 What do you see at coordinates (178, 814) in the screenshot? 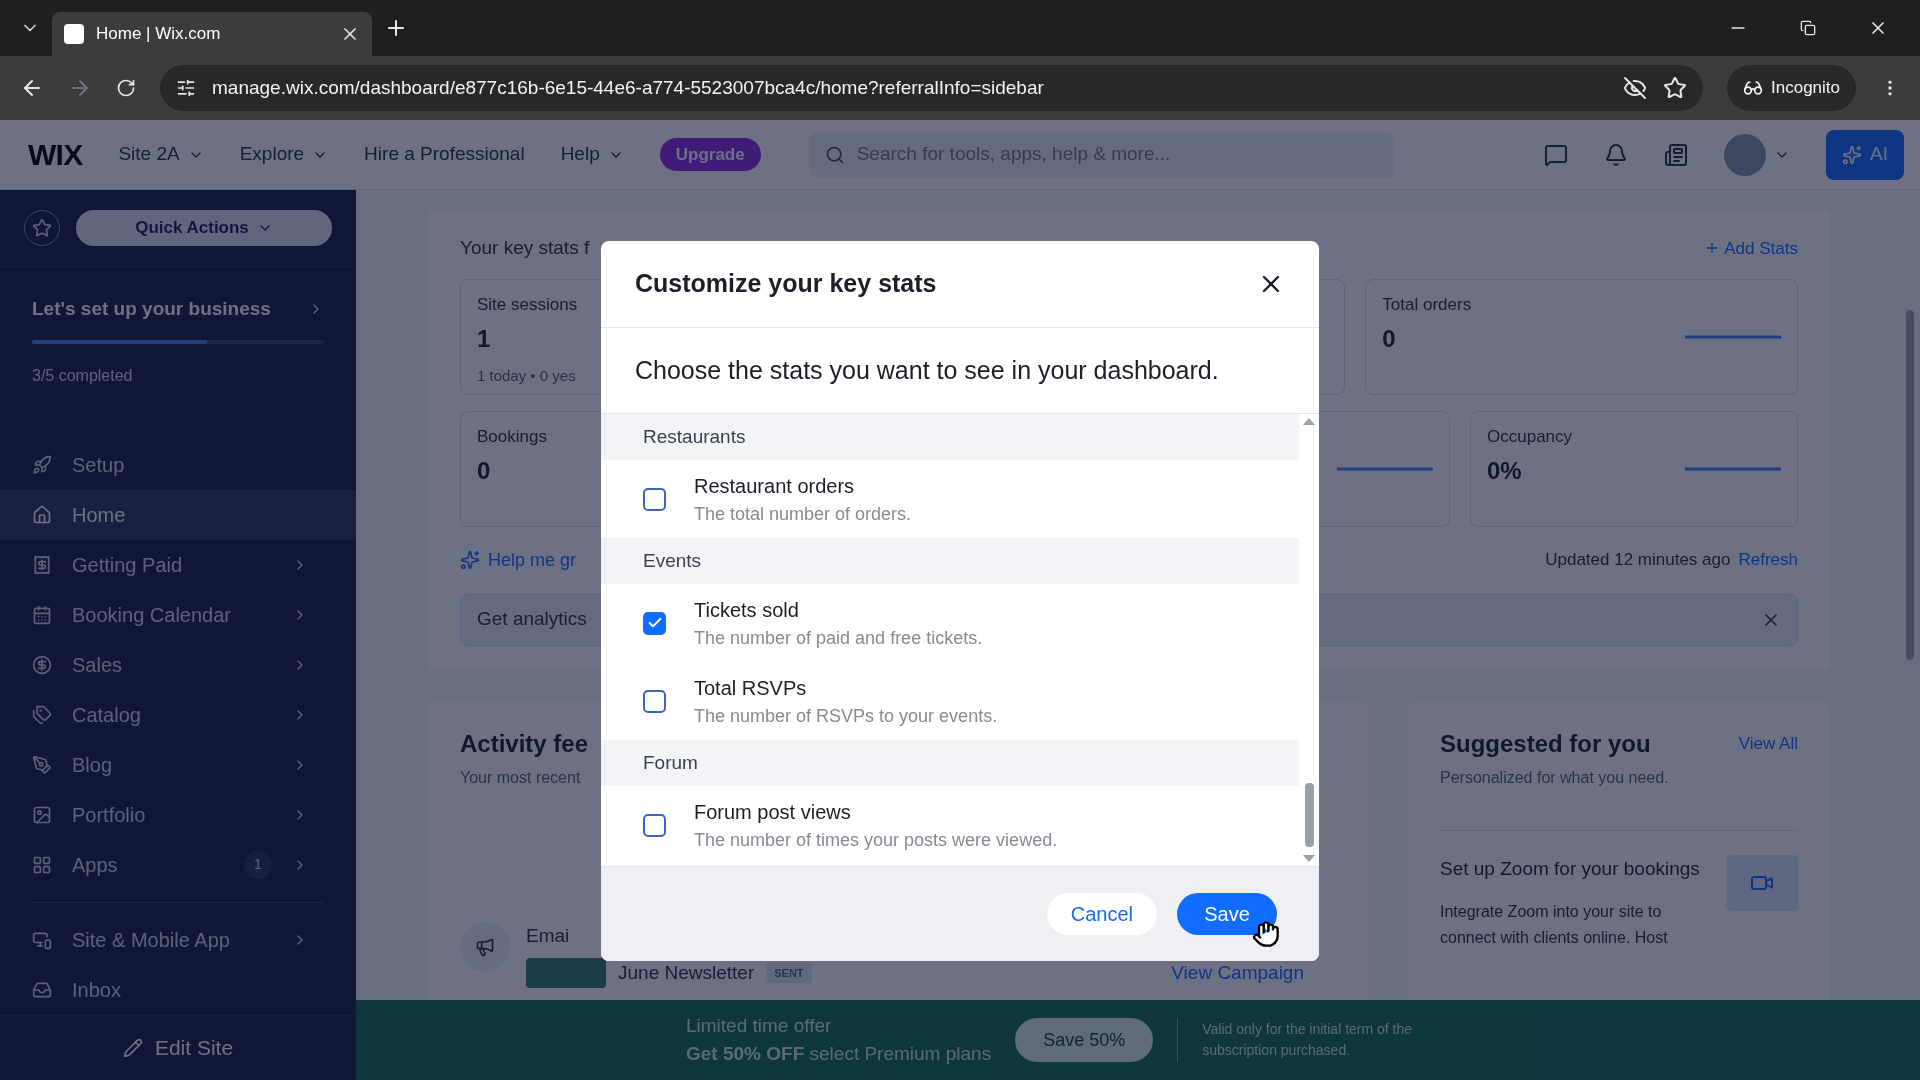
I see `sidebar-item: Portfolio` at bounding box center [178, 814].